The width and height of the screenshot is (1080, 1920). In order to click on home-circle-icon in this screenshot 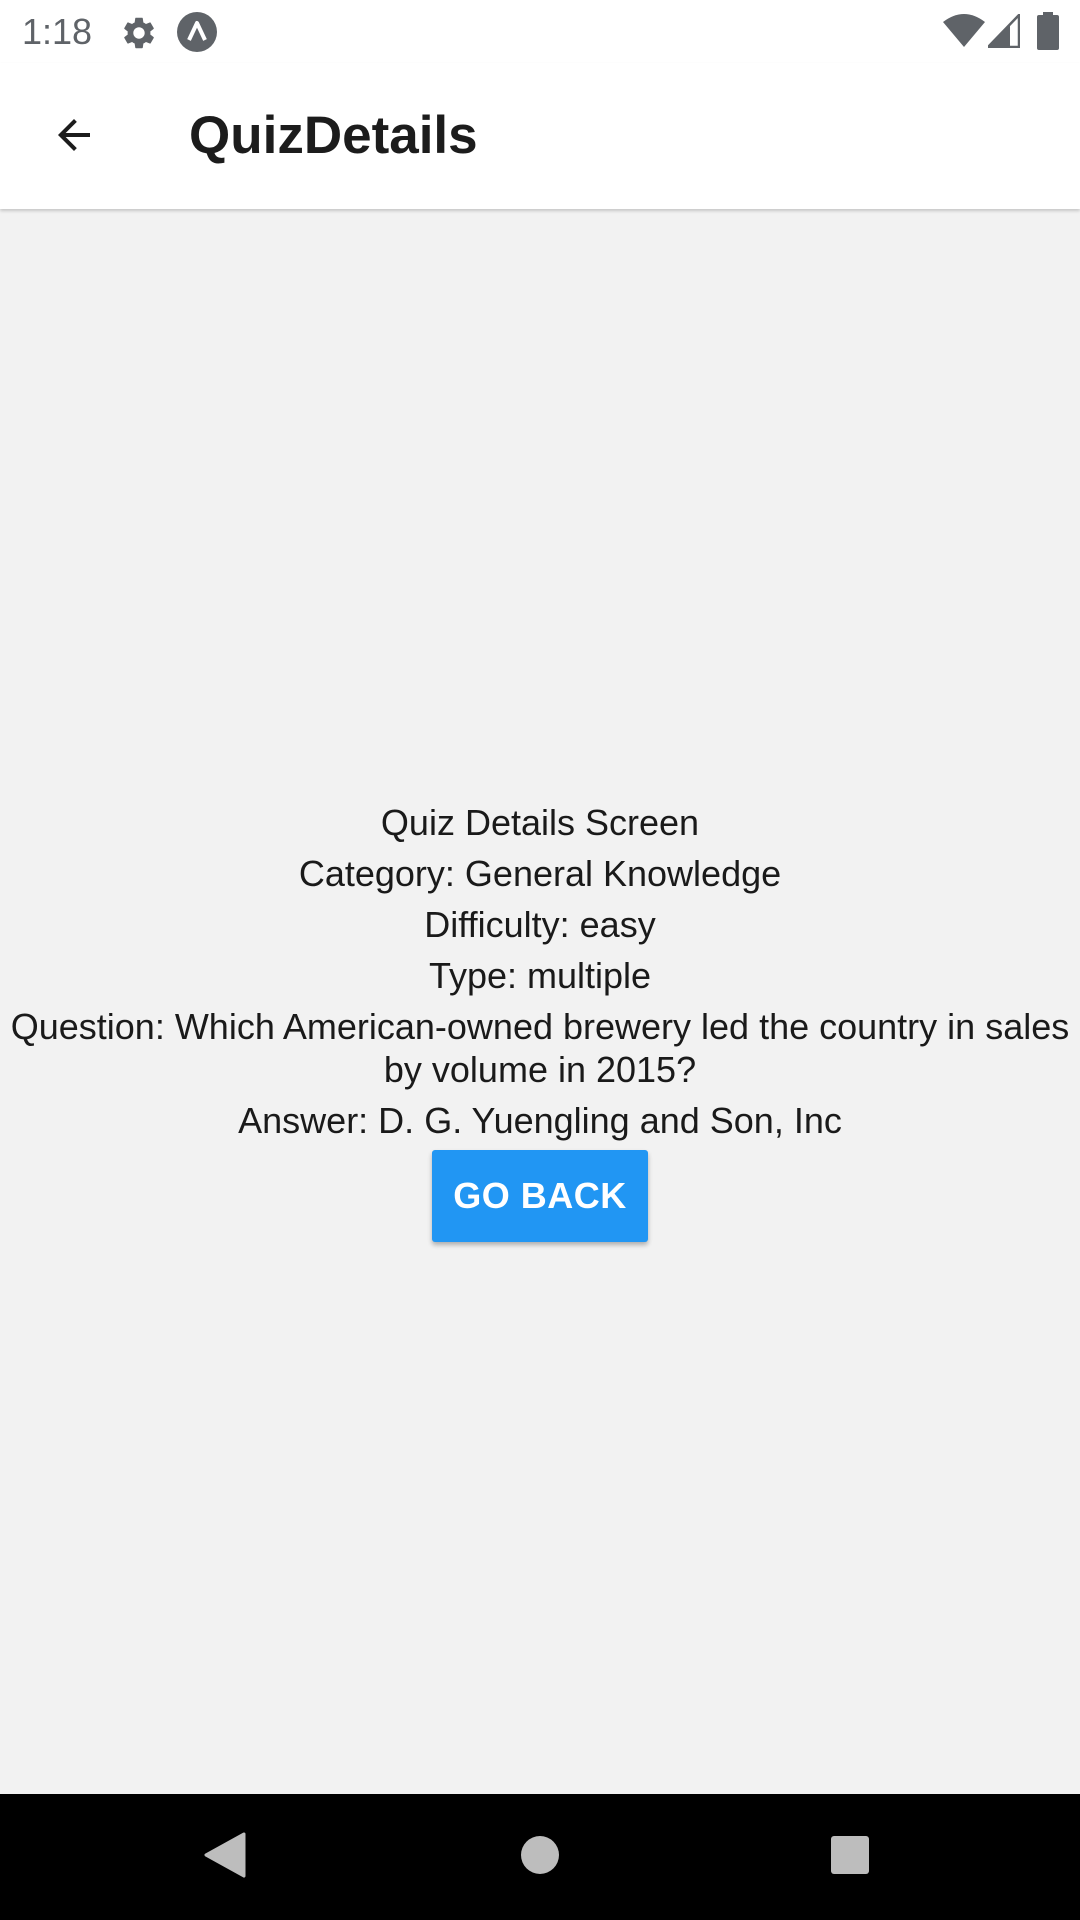, I will do `click(540, 1857)`.